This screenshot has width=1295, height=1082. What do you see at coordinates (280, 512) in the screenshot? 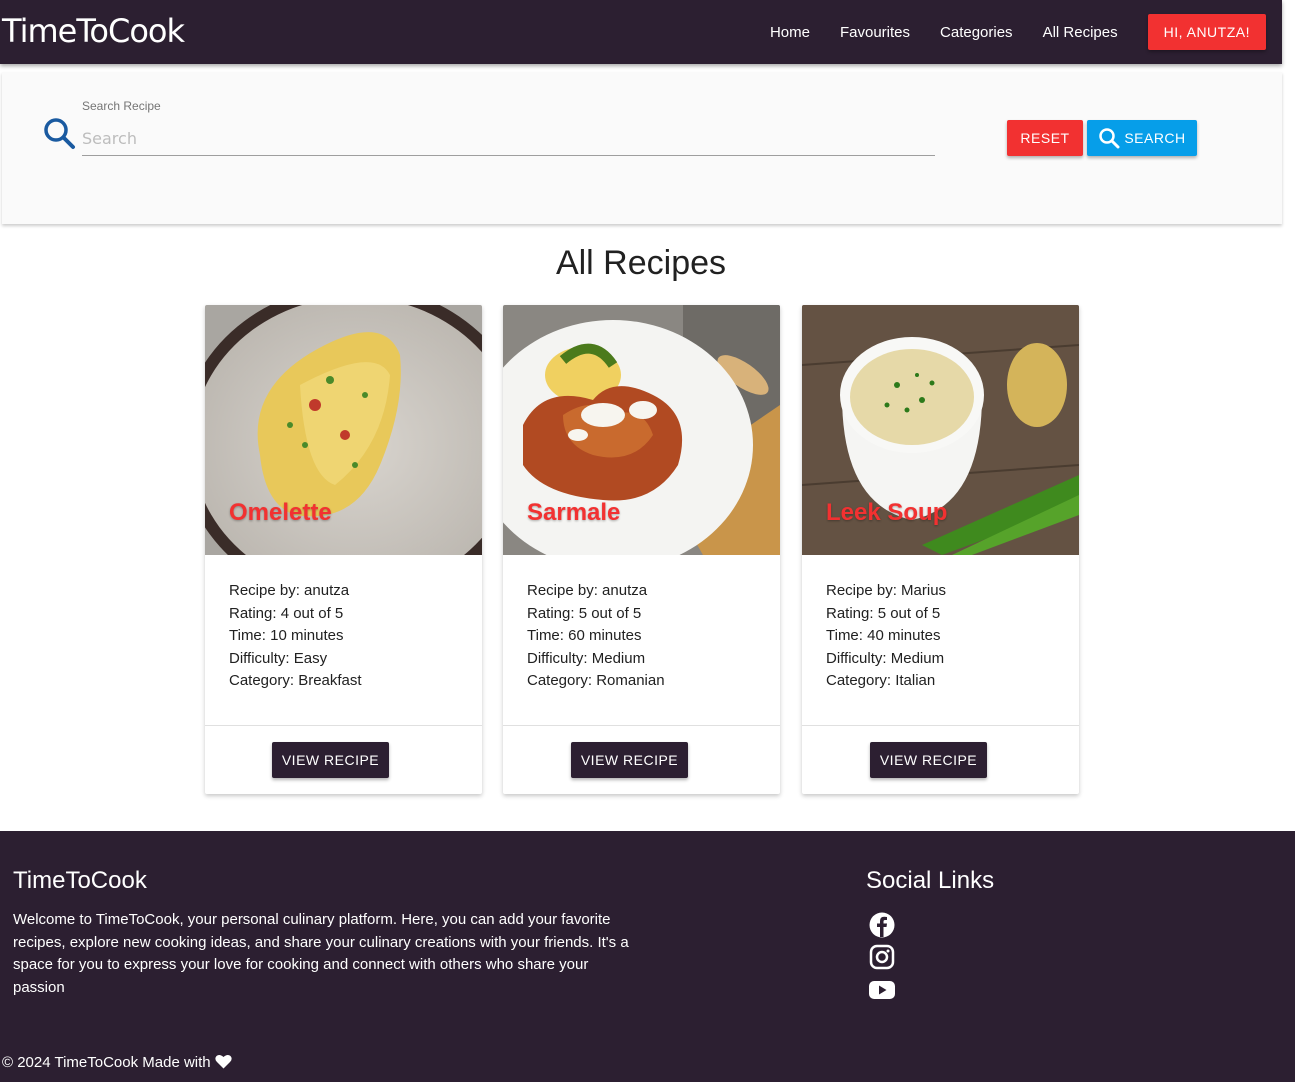
I see `recipe-title: Omelette` at bounding box center [280, 512].